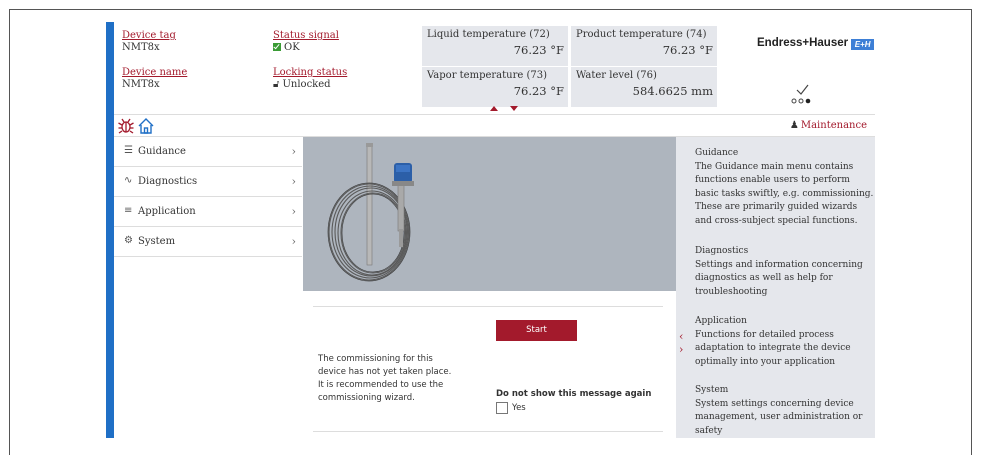  What do you see at coordinates (146, 126) in the screenshot?
I see `home-icon` at bounding box center [146, 126].